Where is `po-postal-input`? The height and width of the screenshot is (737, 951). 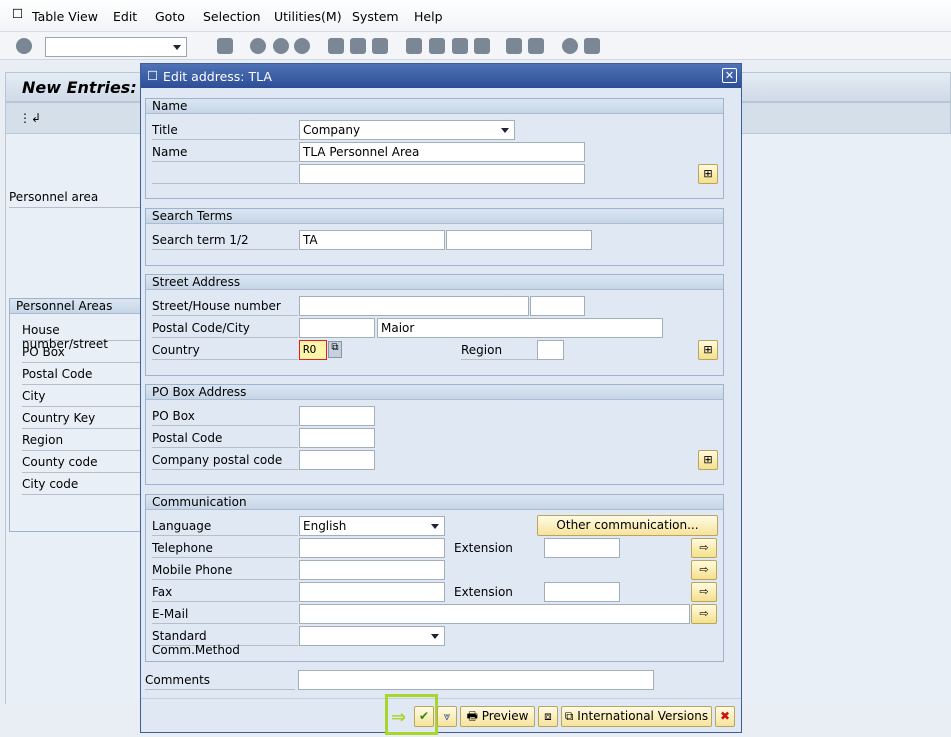 po-postal-input is located at coordinates (337, 438).